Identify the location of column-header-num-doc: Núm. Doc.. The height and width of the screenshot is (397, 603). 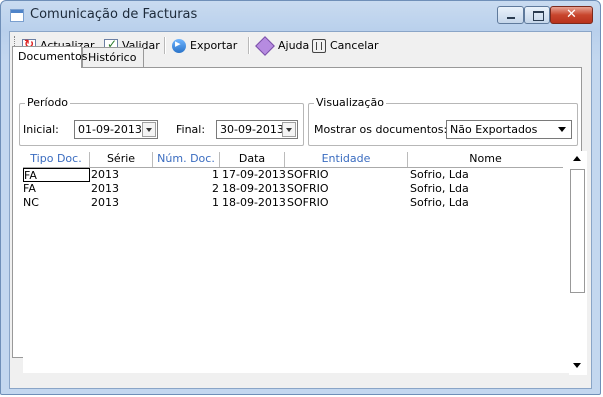
(186, 159).